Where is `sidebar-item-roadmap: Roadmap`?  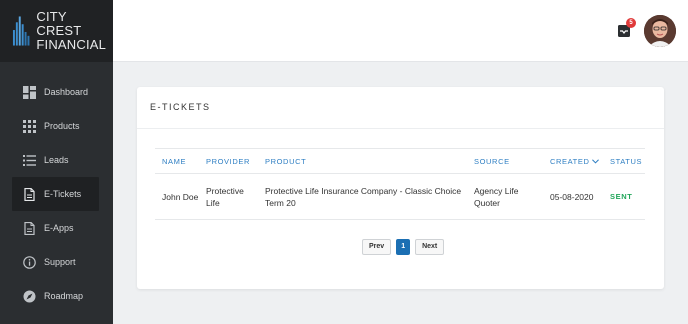
sidebar-item-roadmap: Roadmap is located at coordinates (56, 296).